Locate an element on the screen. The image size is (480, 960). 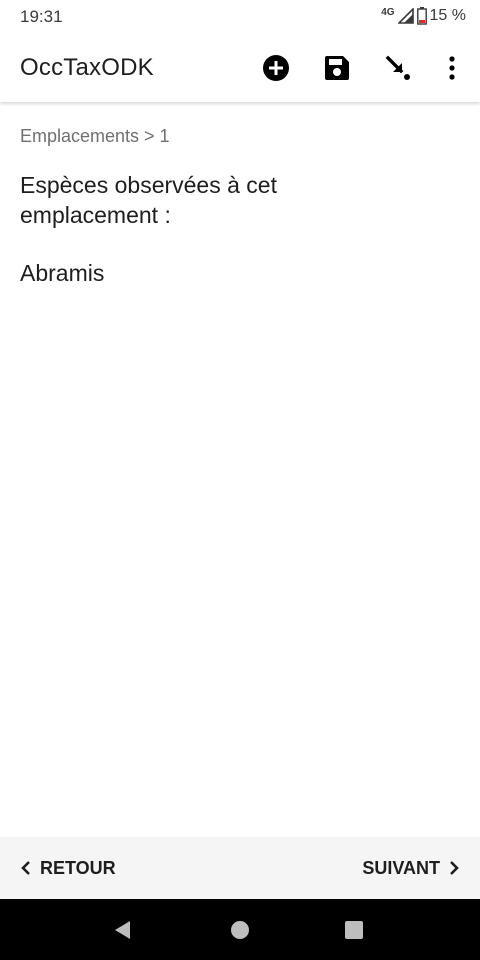
system-navigation-bar is located at coordinates (240, 929).